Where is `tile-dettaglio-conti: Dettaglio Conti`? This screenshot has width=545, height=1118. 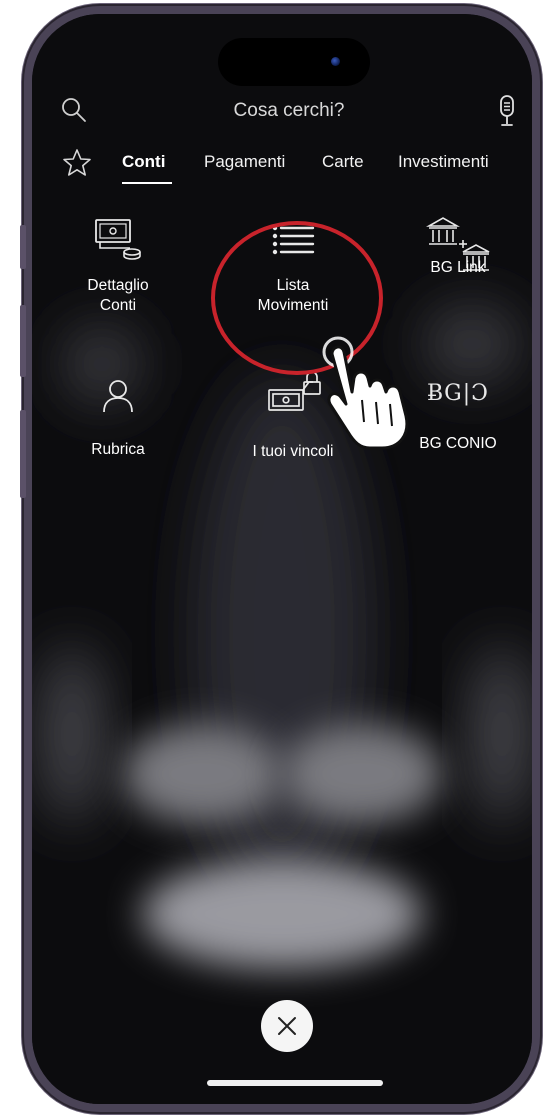
tile-dettaglio-conti: Dettaglio Conti is located at coordinates (118, 265).